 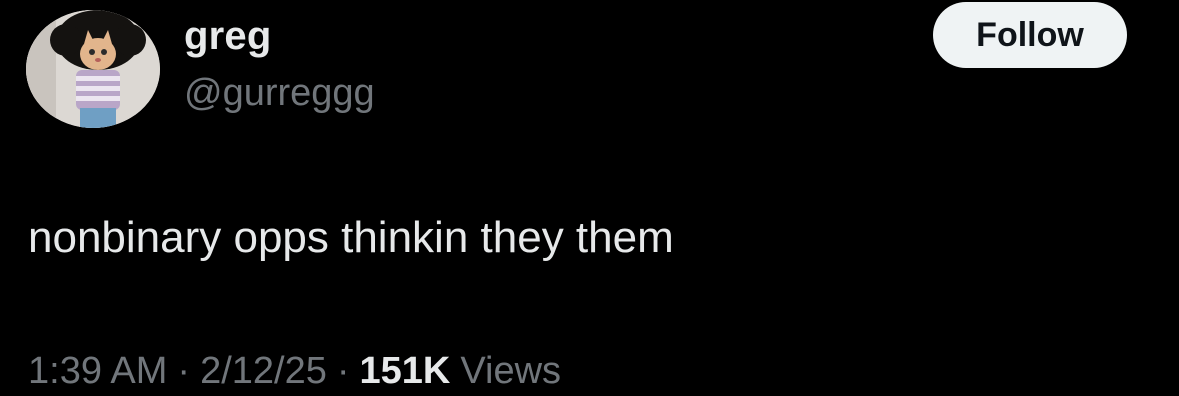 I want to click on tweet-time: 1:39 AM, so click(x=97, y=371).